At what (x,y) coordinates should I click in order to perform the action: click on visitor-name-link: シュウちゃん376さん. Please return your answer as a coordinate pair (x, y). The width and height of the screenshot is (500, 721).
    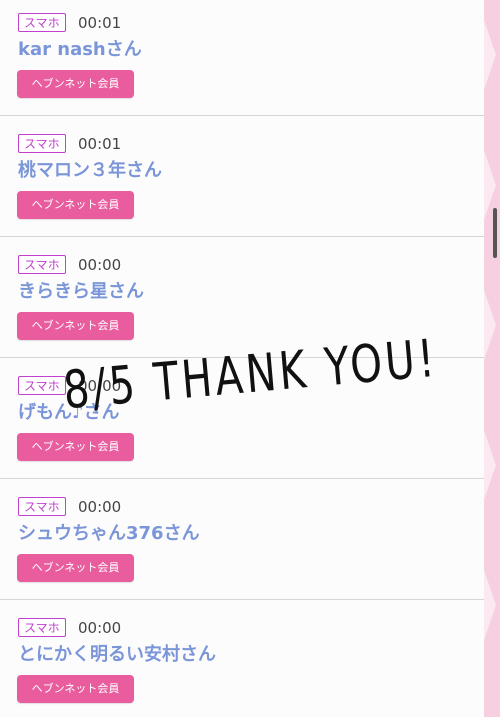
    Looking at the image, I should click on (109, 534).